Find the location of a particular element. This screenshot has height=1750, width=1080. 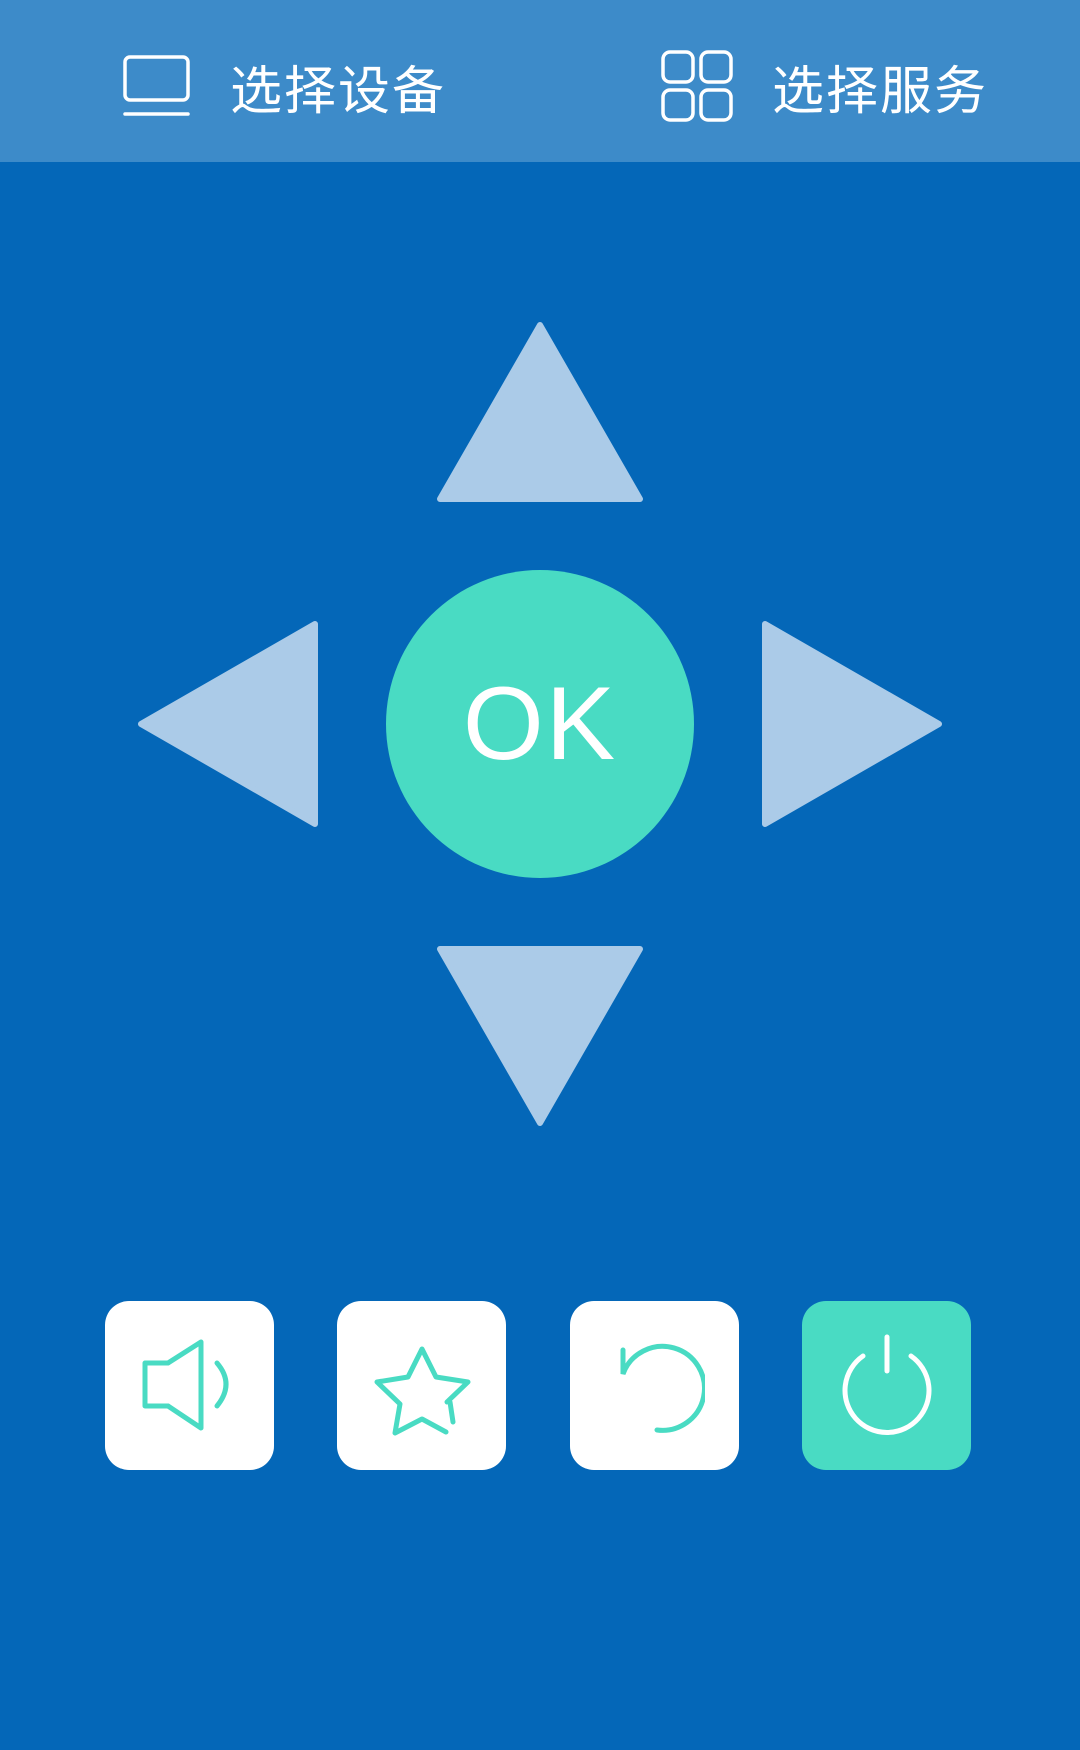

volume-icon is located at coordinates (190, 1386).